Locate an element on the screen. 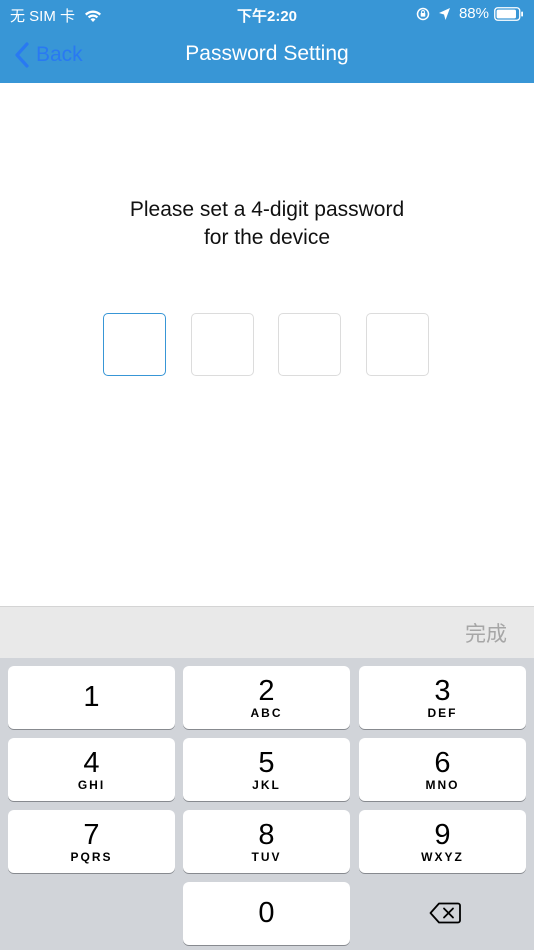  nav-bar: Password Setting Back is located at coordinates (267, 55).